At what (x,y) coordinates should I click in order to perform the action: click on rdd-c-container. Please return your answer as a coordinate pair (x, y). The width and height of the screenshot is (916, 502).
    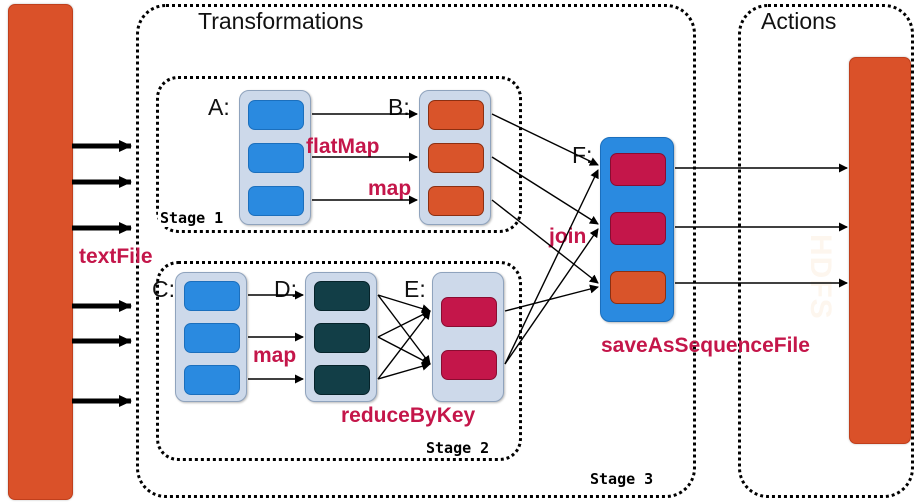
    Looking at the image, I should click on (211, 337).